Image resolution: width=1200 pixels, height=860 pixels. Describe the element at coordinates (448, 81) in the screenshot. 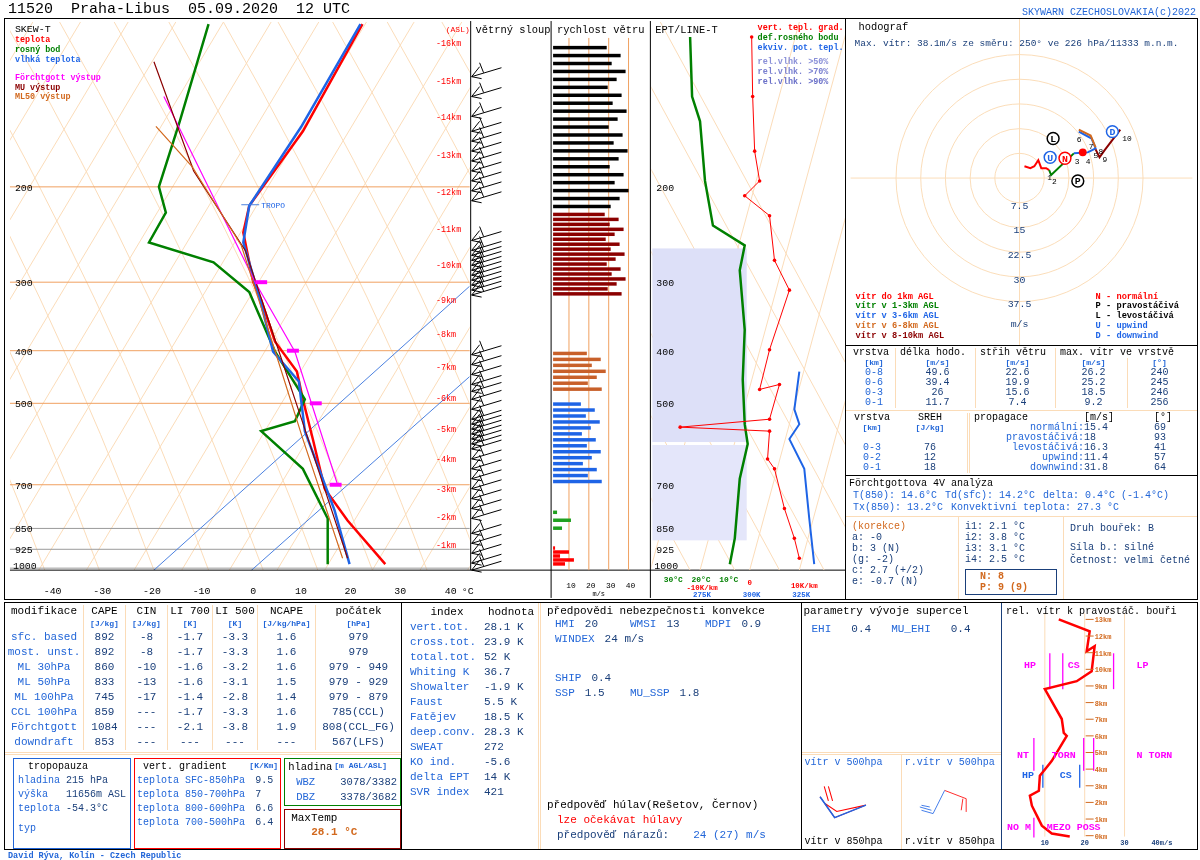

I see `height-label: -15km` at that location.